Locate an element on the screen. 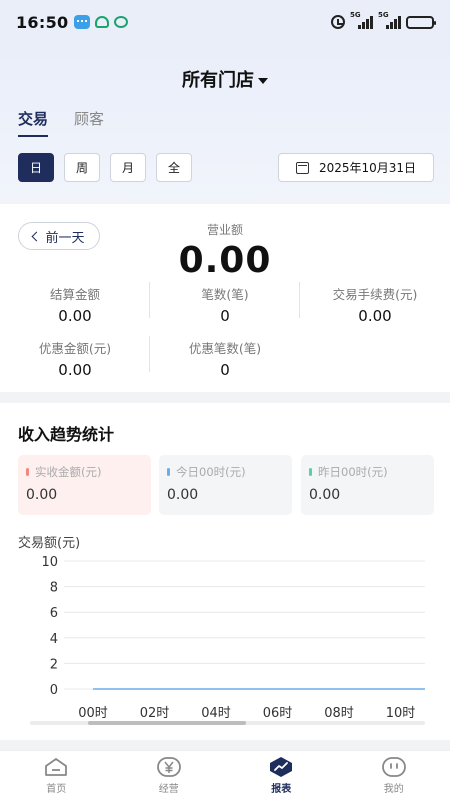 This screenshot has height=800, width=450. nav-item-home: 首页 is located at coordinates (56, 775).